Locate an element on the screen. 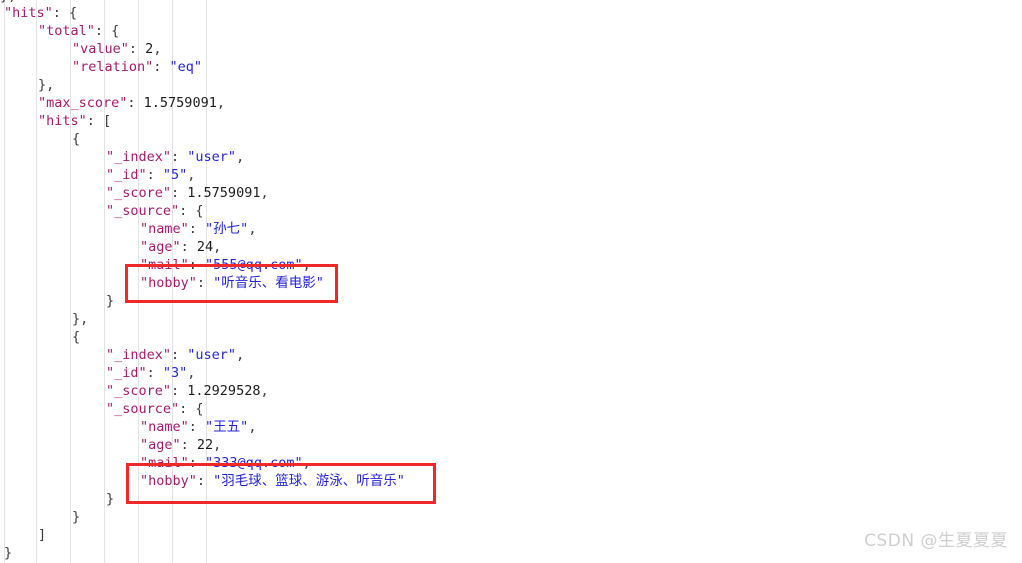 This screenshot has height=563, width=1022. json-key: "_score" is located at coordinates (139, 391).